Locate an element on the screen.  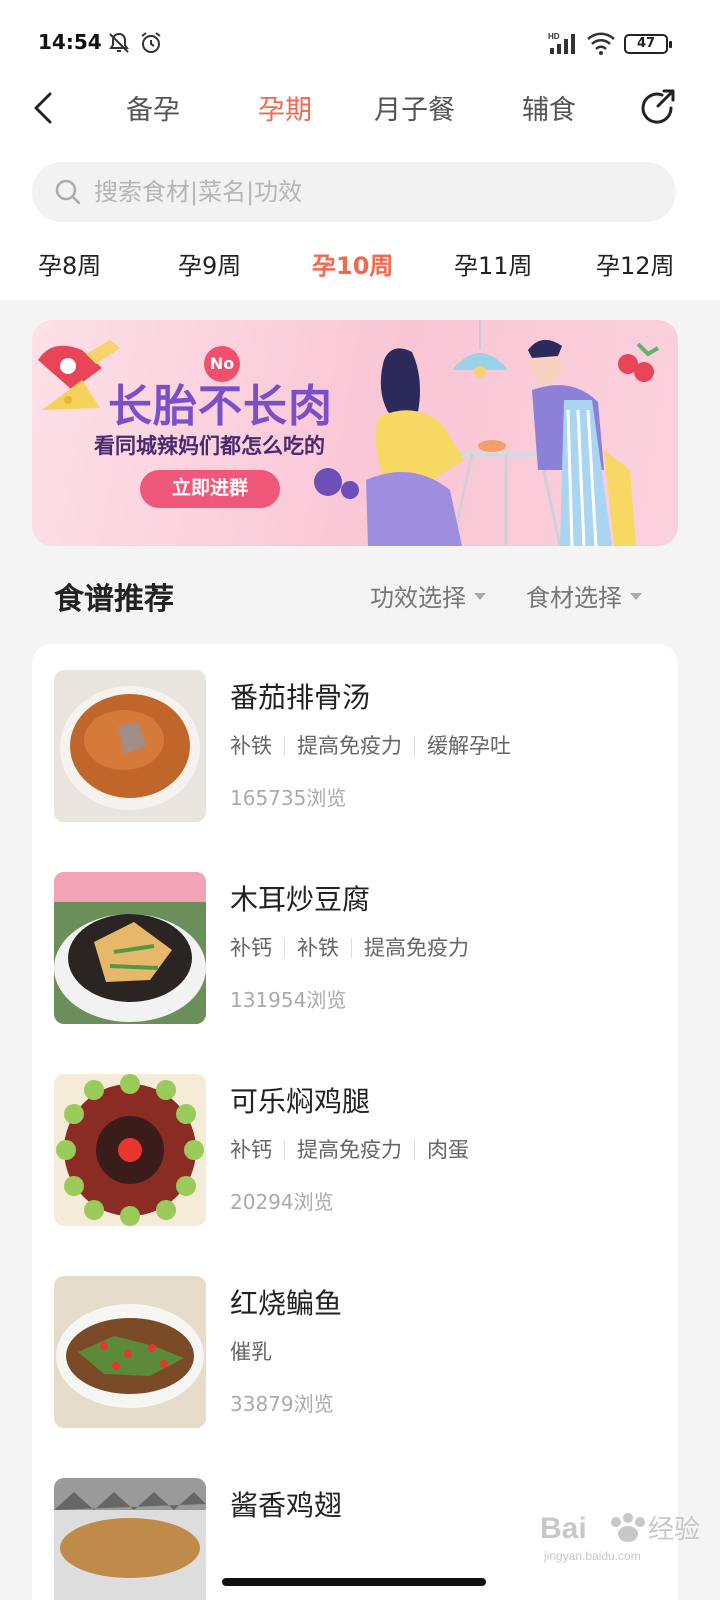
recipe-views: 131954浏览 is located at coordinates (288, 1000).